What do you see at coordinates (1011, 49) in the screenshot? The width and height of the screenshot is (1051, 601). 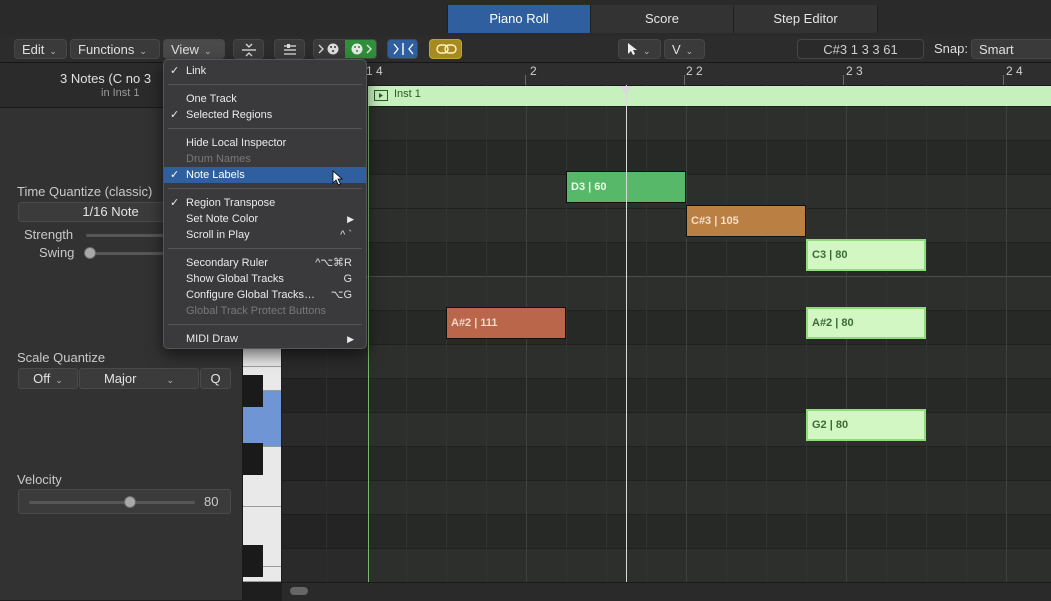 I see `snap-select: Smart` at bounding box center [1011, 49].